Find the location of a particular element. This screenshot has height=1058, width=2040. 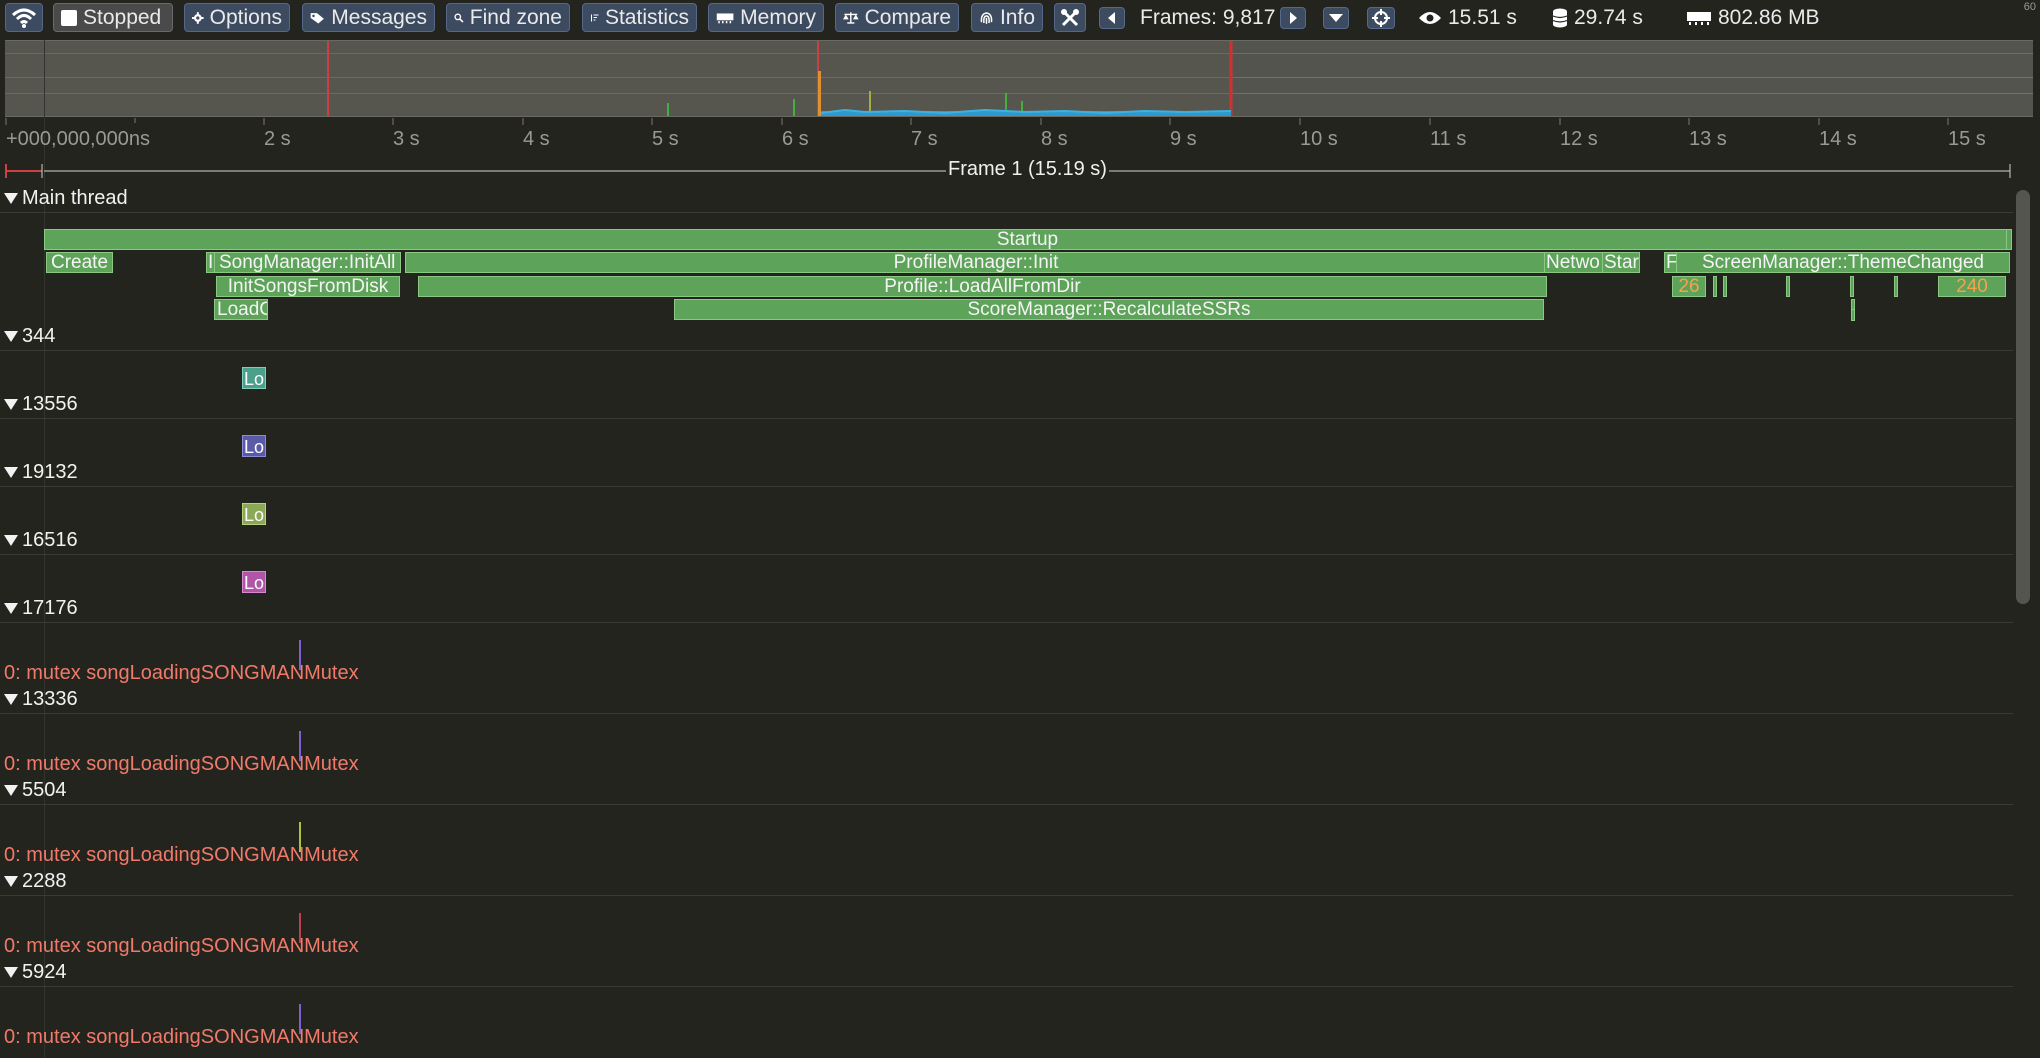

tools-icon is located at coordinates (1070, 17).